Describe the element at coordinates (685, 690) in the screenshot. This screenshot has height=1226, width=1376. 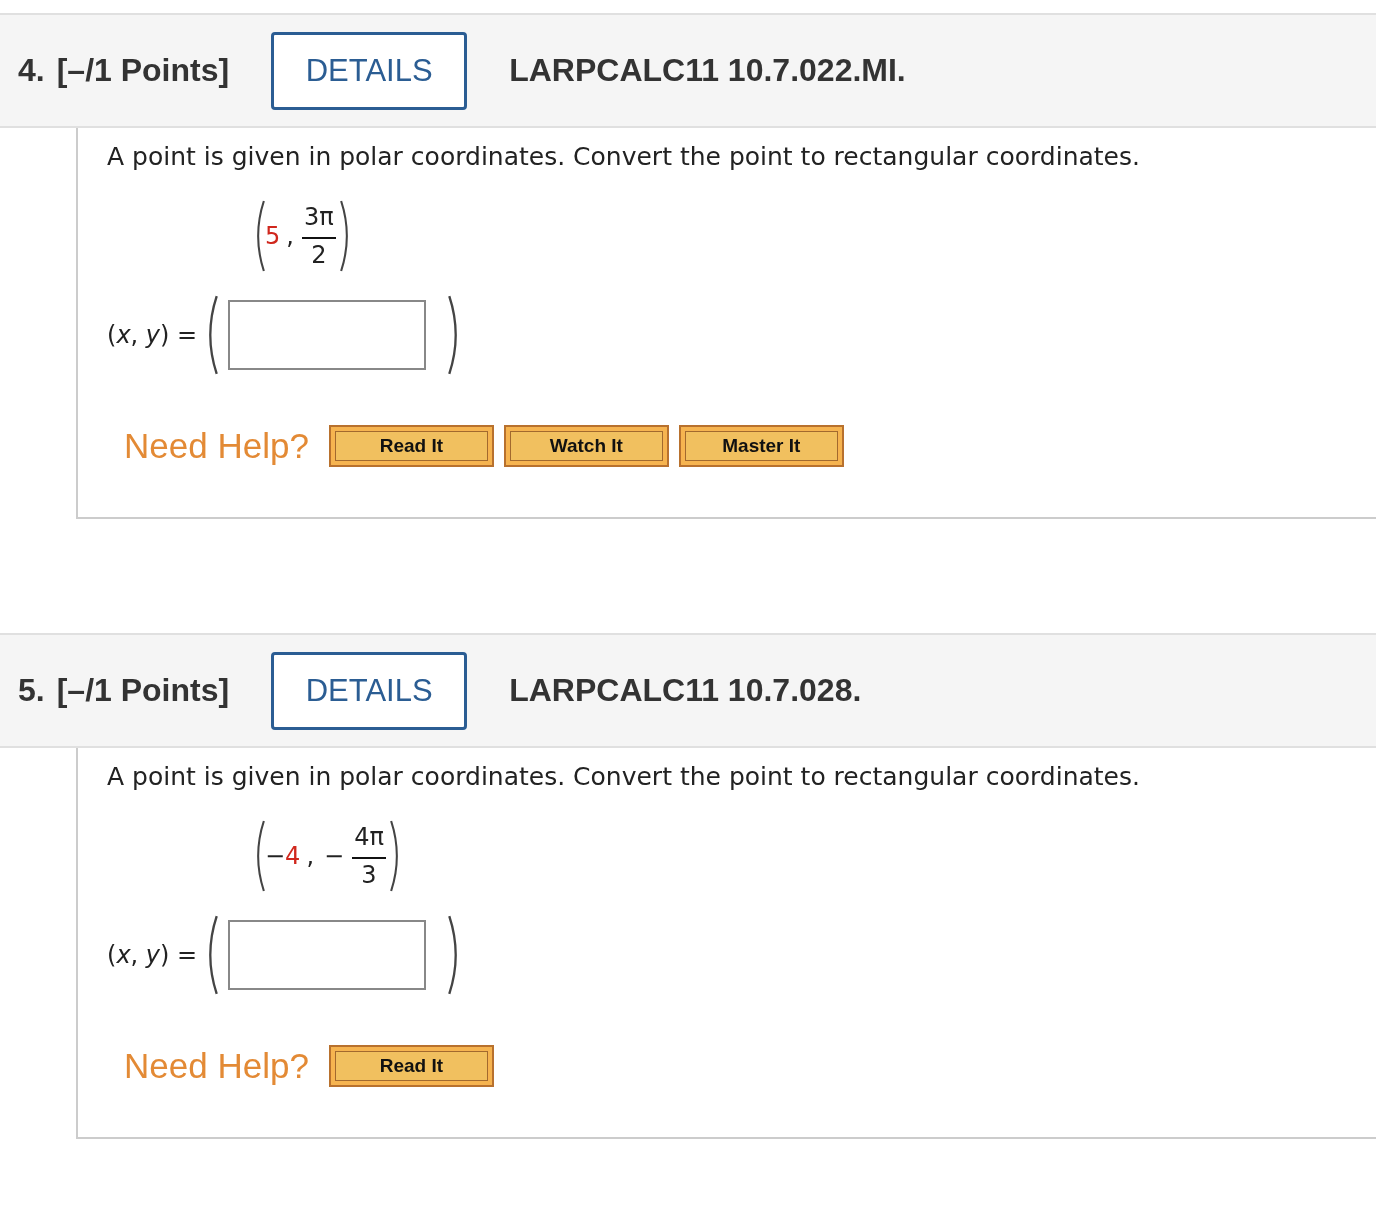
I see `question-code: LARPCALC11 10.7.028.` at that location.